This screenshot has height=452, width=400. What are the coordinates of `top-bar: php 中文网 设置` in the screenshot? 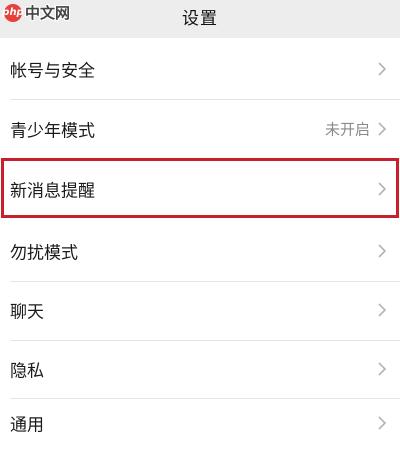 It's located at (200, 19).